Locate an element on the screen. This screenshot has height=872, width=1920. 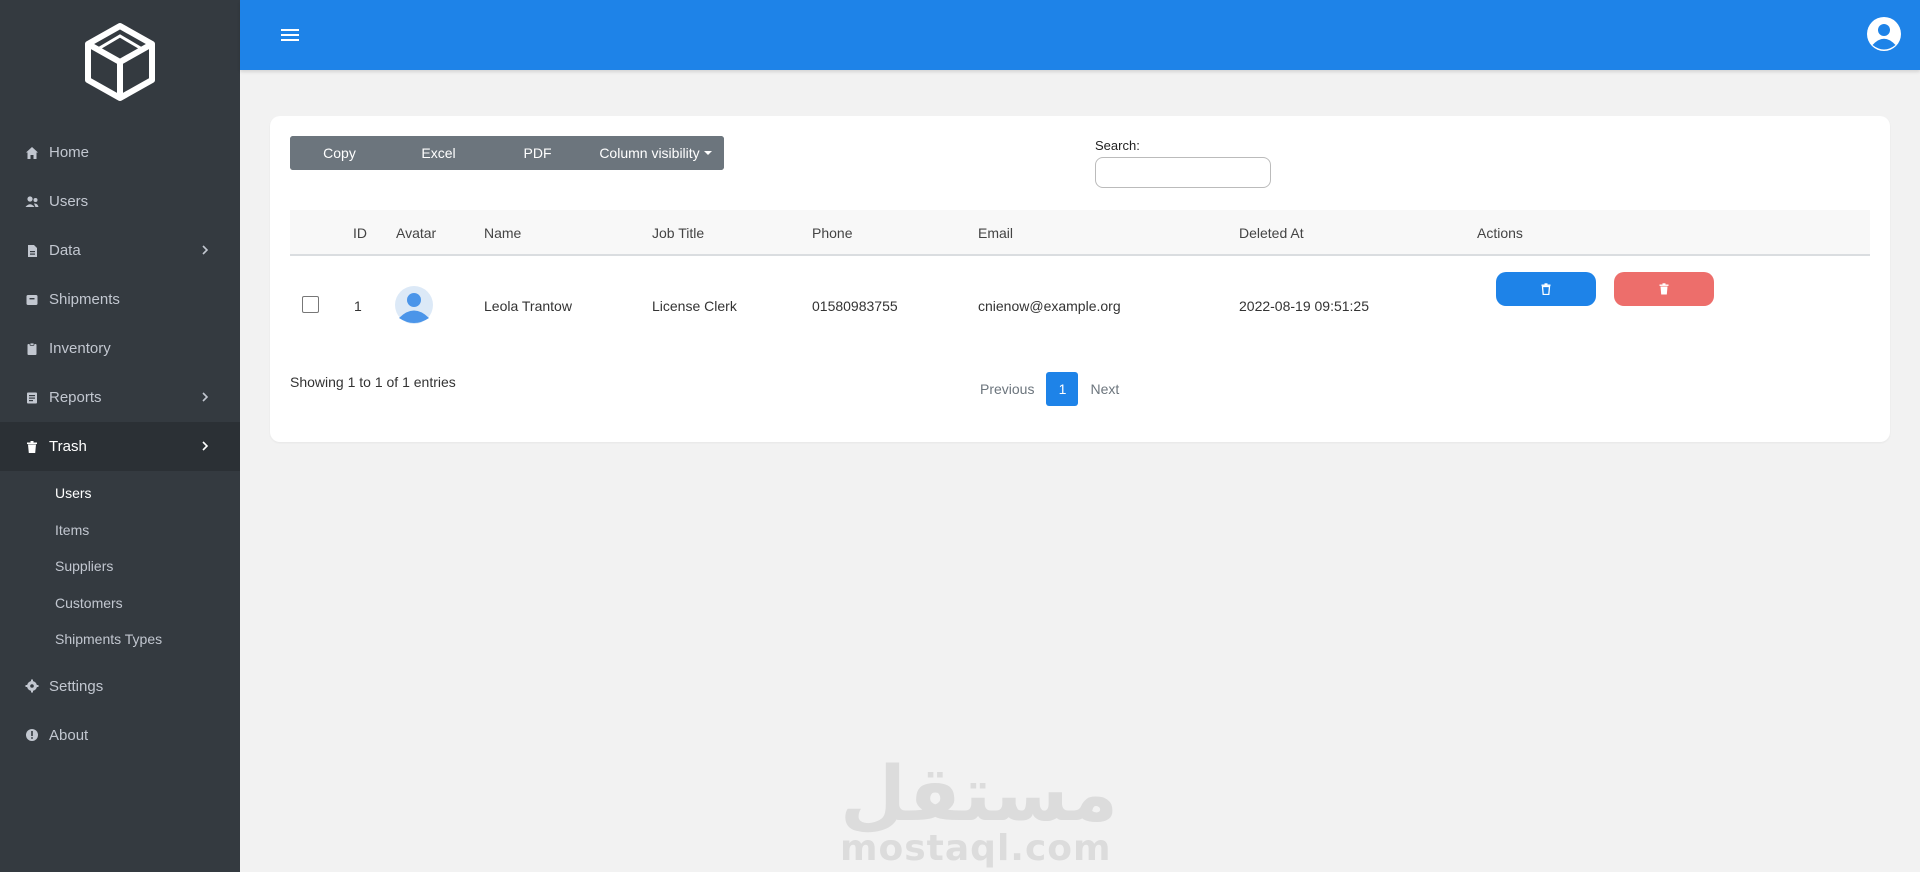
column-visibility-button: Column visibility is located at coordinates (655, 153).